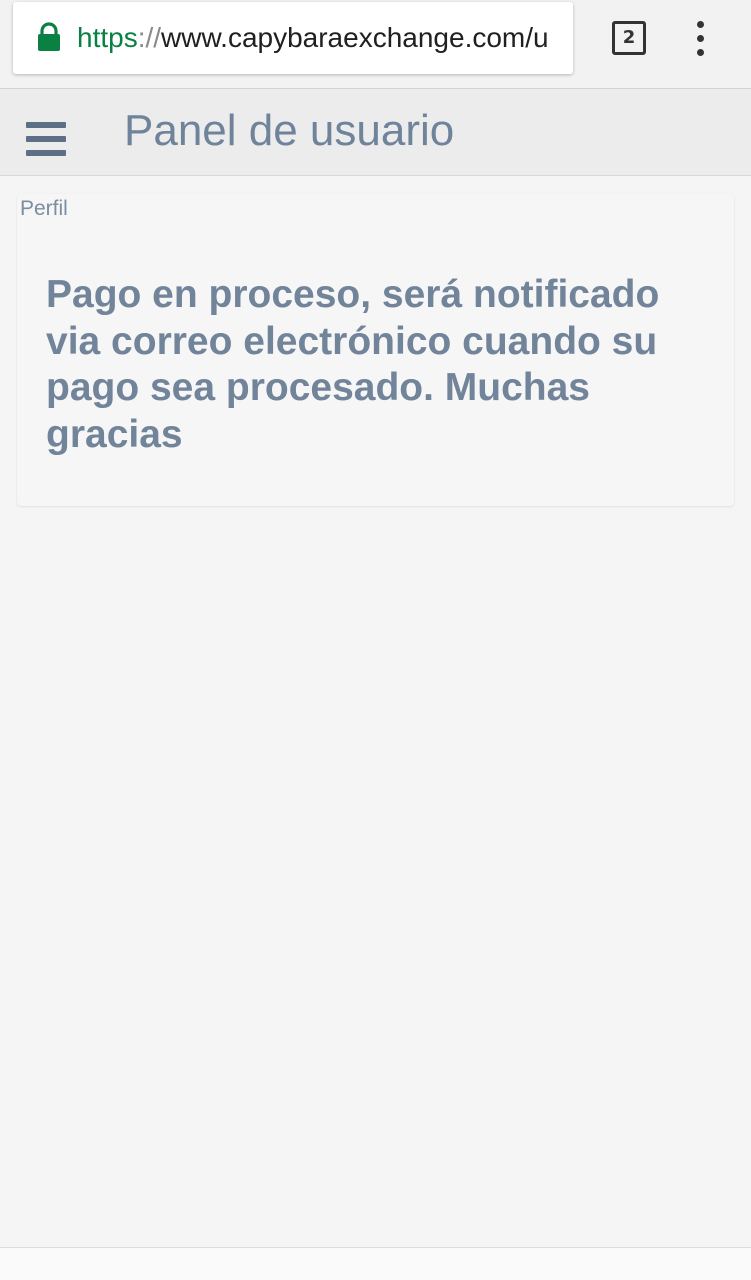 The width and height of the screenshot is (751, 1280). I want to click on page-title: Panel de usuario, so click(289, 130).